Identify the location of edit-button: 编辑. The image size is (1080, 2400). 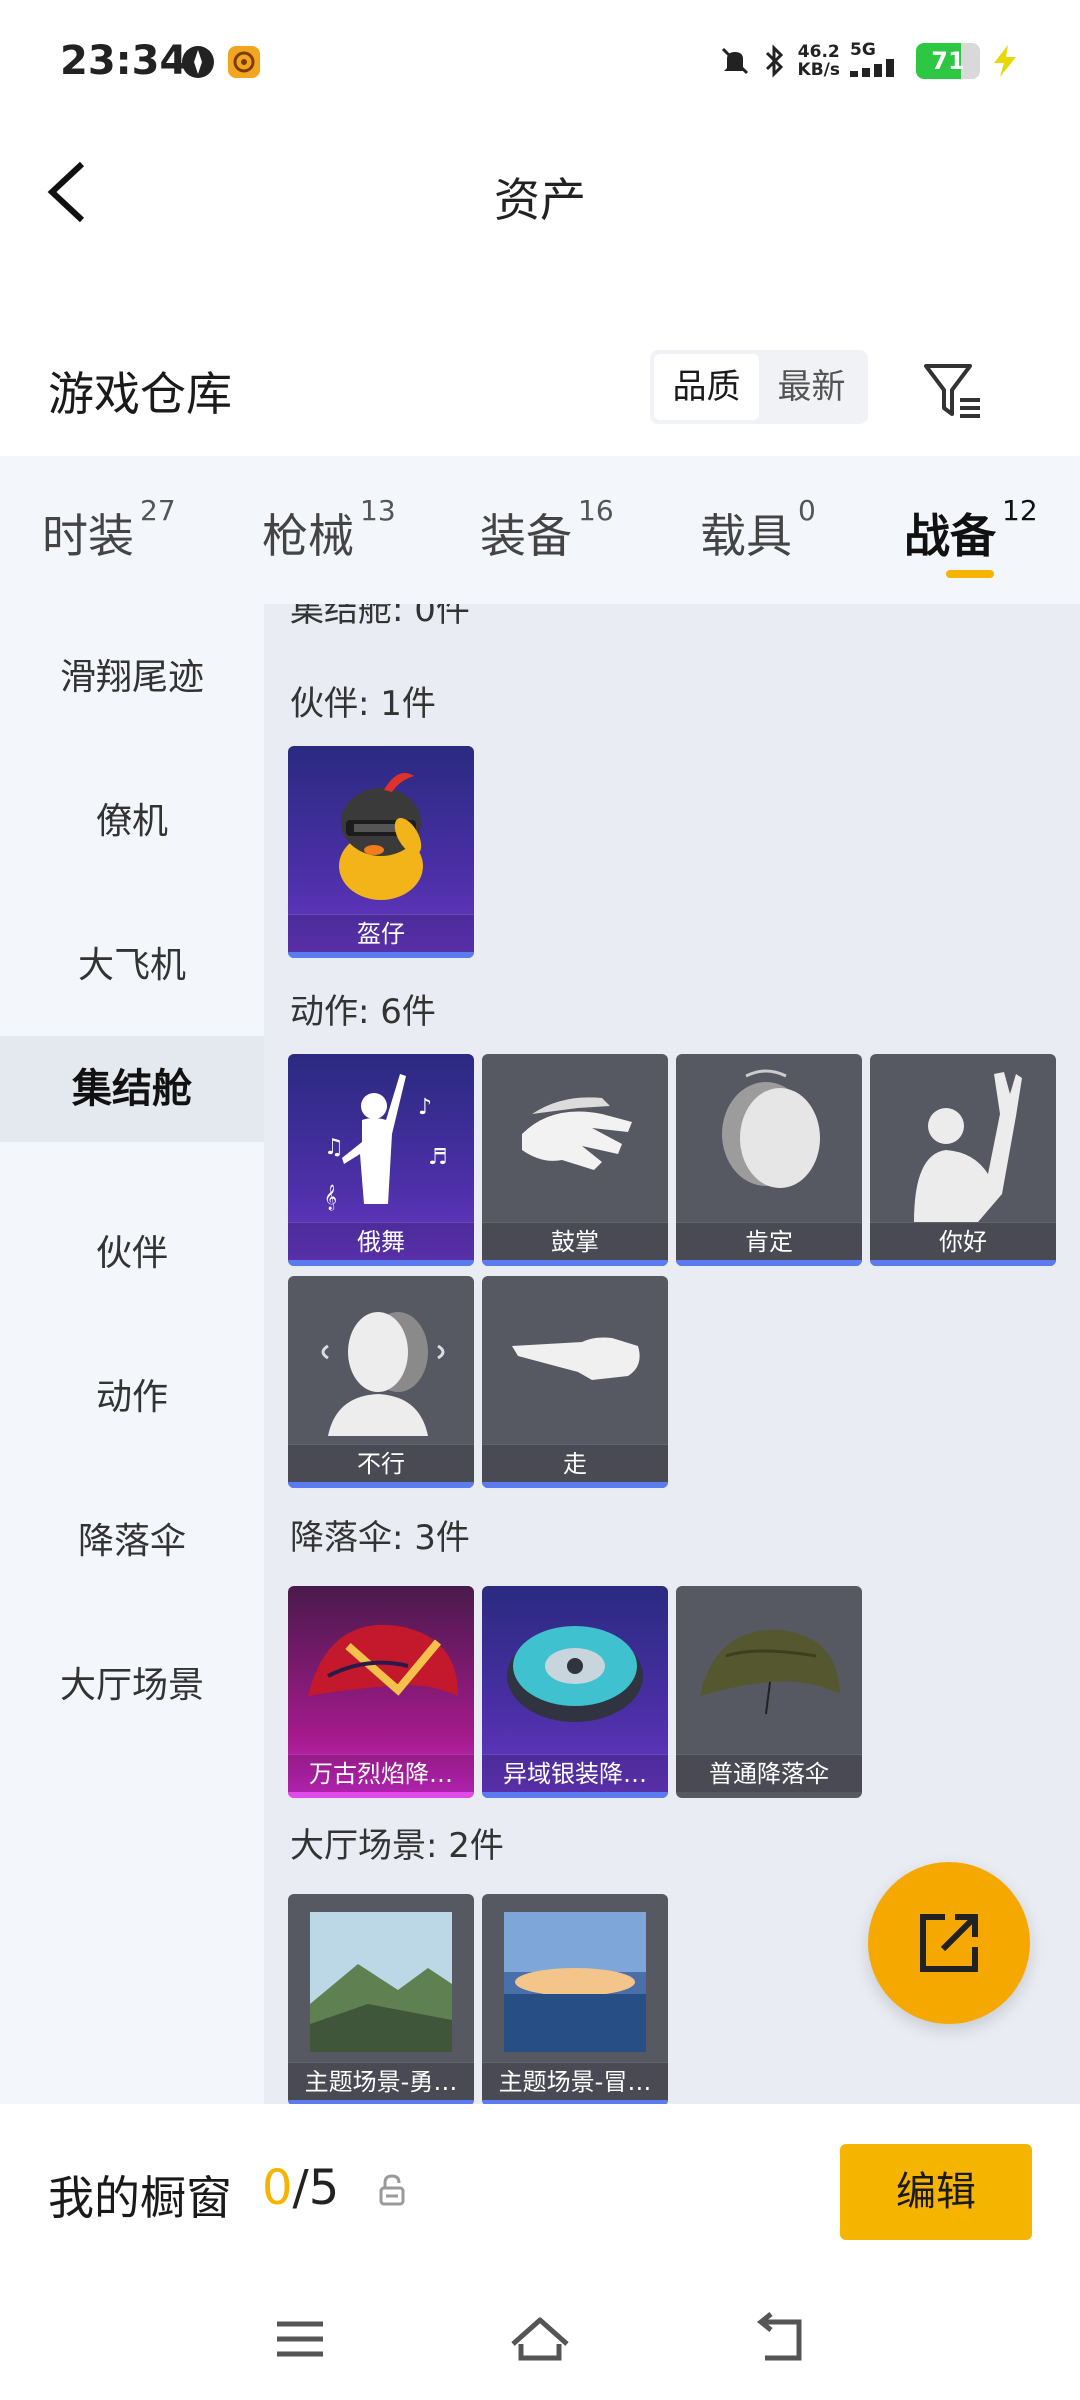
(936, 2192).